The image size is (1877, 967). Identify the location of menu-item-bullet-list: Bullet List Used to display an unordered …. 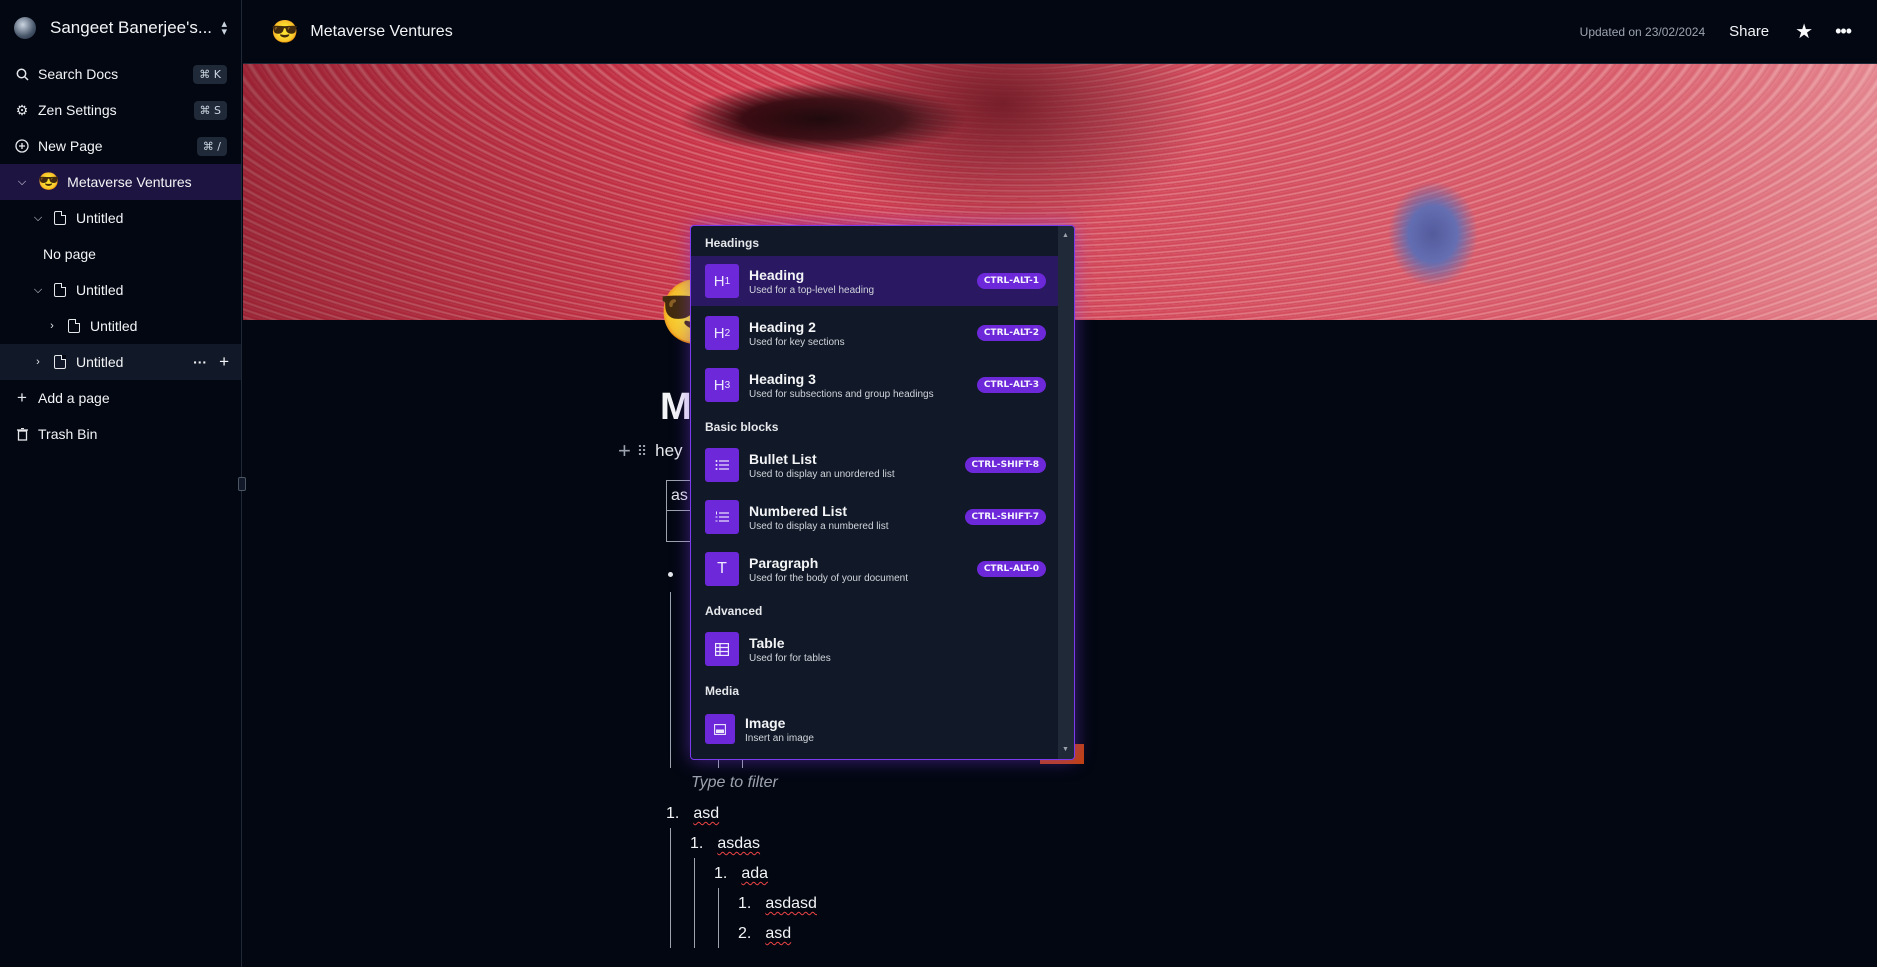
(874, 465).